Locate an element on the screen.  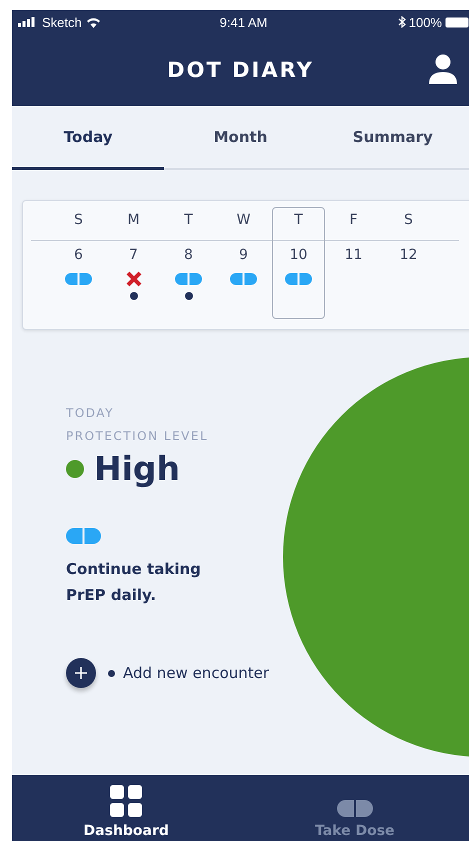
calendar-day: S 12 is located at coordinates (408, 263).